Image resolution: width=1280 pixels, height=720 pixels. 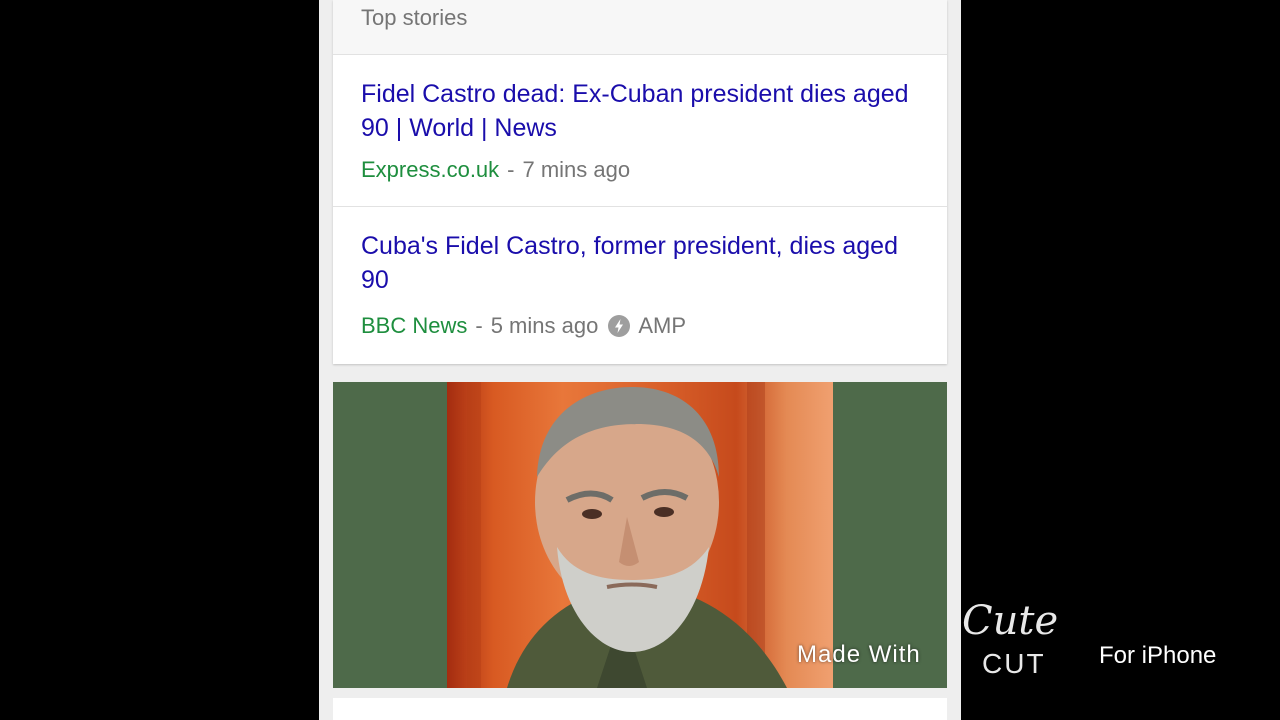 What do you see at coordinates (414, 17) in the screenshot?
I see `top-stories-title: Top stories` at bounding box center [414, 17].